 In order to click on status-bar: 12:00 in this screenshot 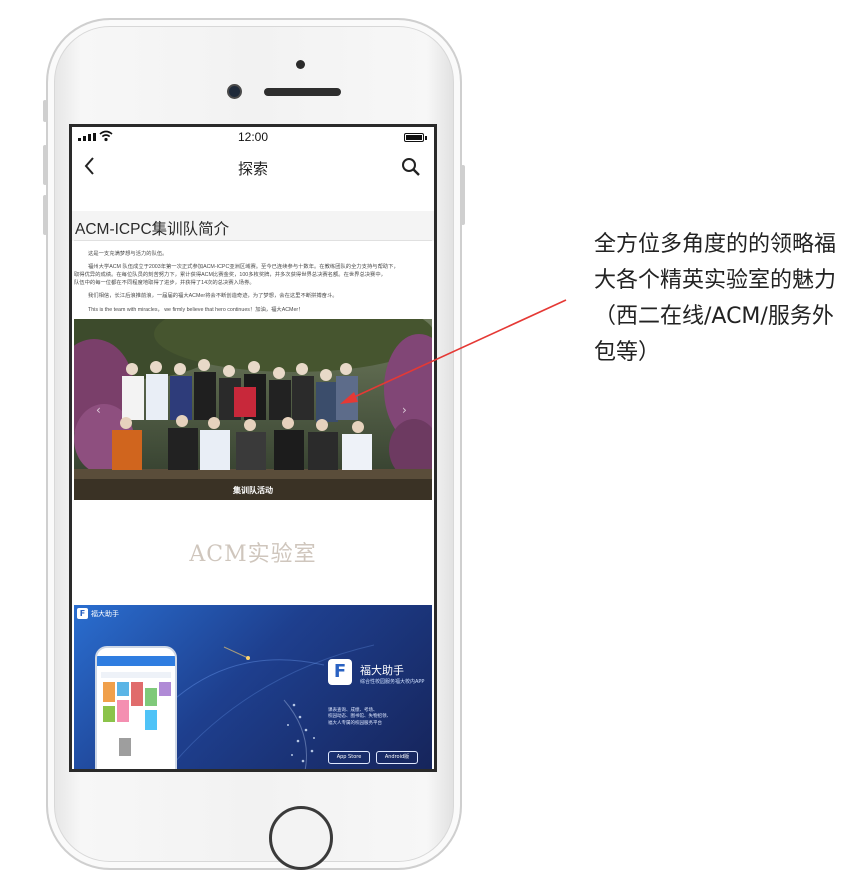, I will do `click(253, 137)`.